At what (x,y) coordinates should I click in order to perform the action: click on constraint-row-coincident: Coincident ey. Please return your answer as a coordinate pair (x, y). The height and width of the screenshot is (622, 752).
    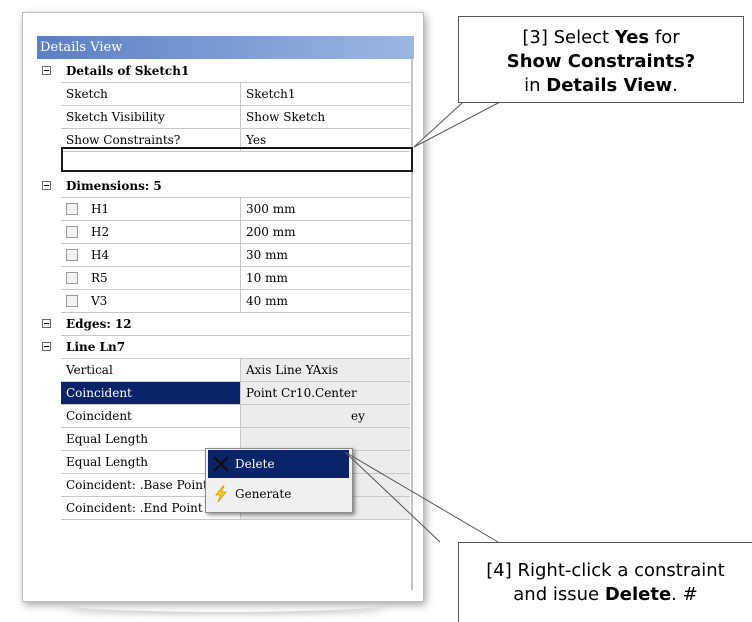
    Looking at the image, I should click on (223, 416).